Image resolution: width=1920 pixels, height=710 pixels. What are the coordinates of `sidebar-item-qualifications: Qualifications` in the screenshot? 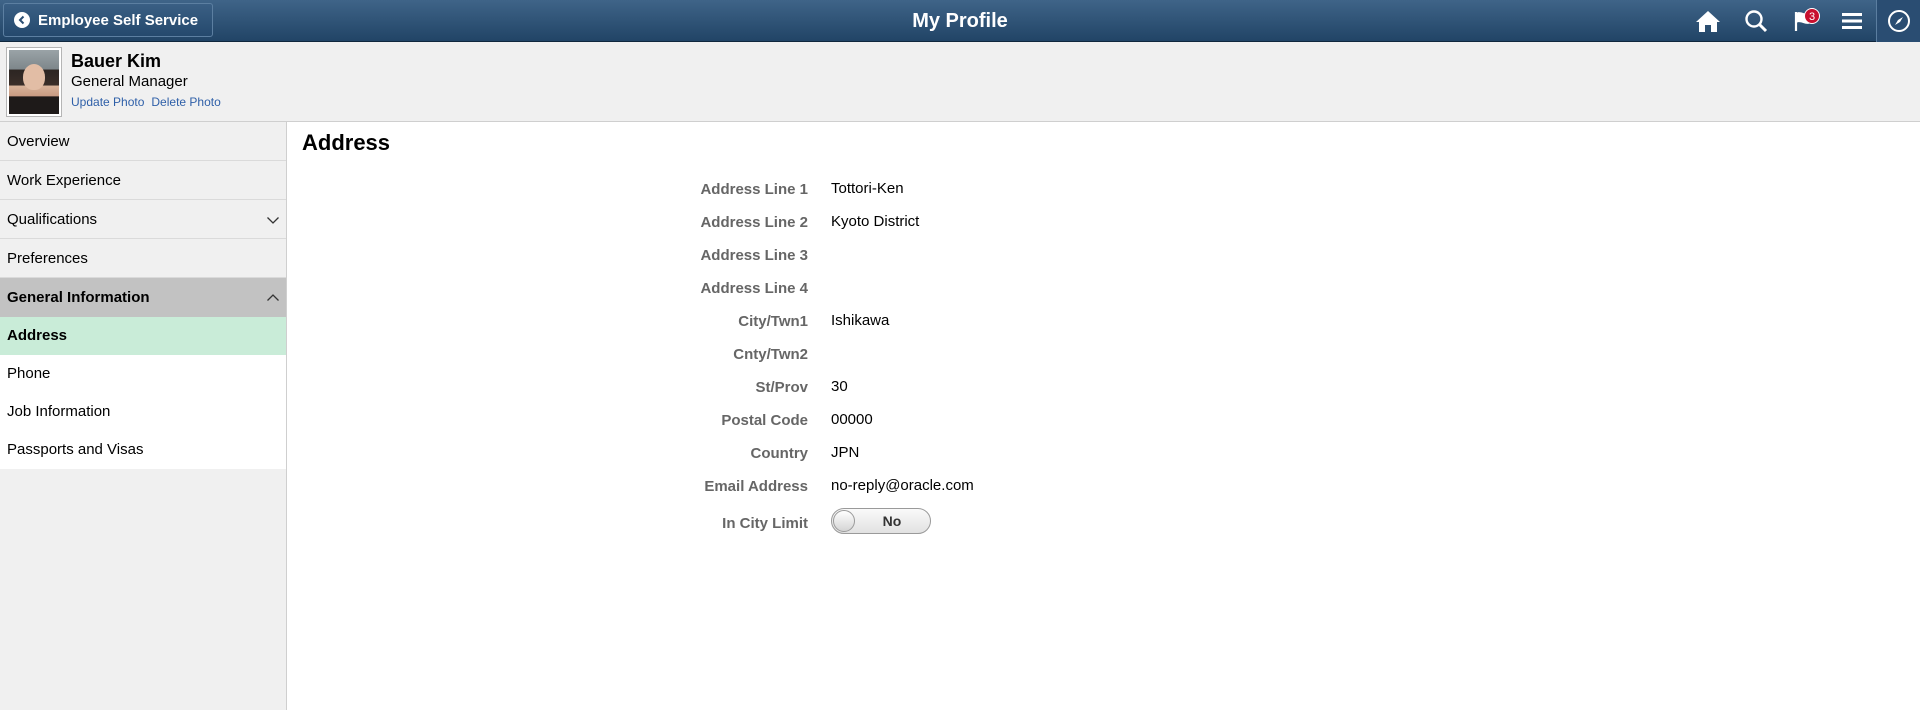 It's located at (143, 219).